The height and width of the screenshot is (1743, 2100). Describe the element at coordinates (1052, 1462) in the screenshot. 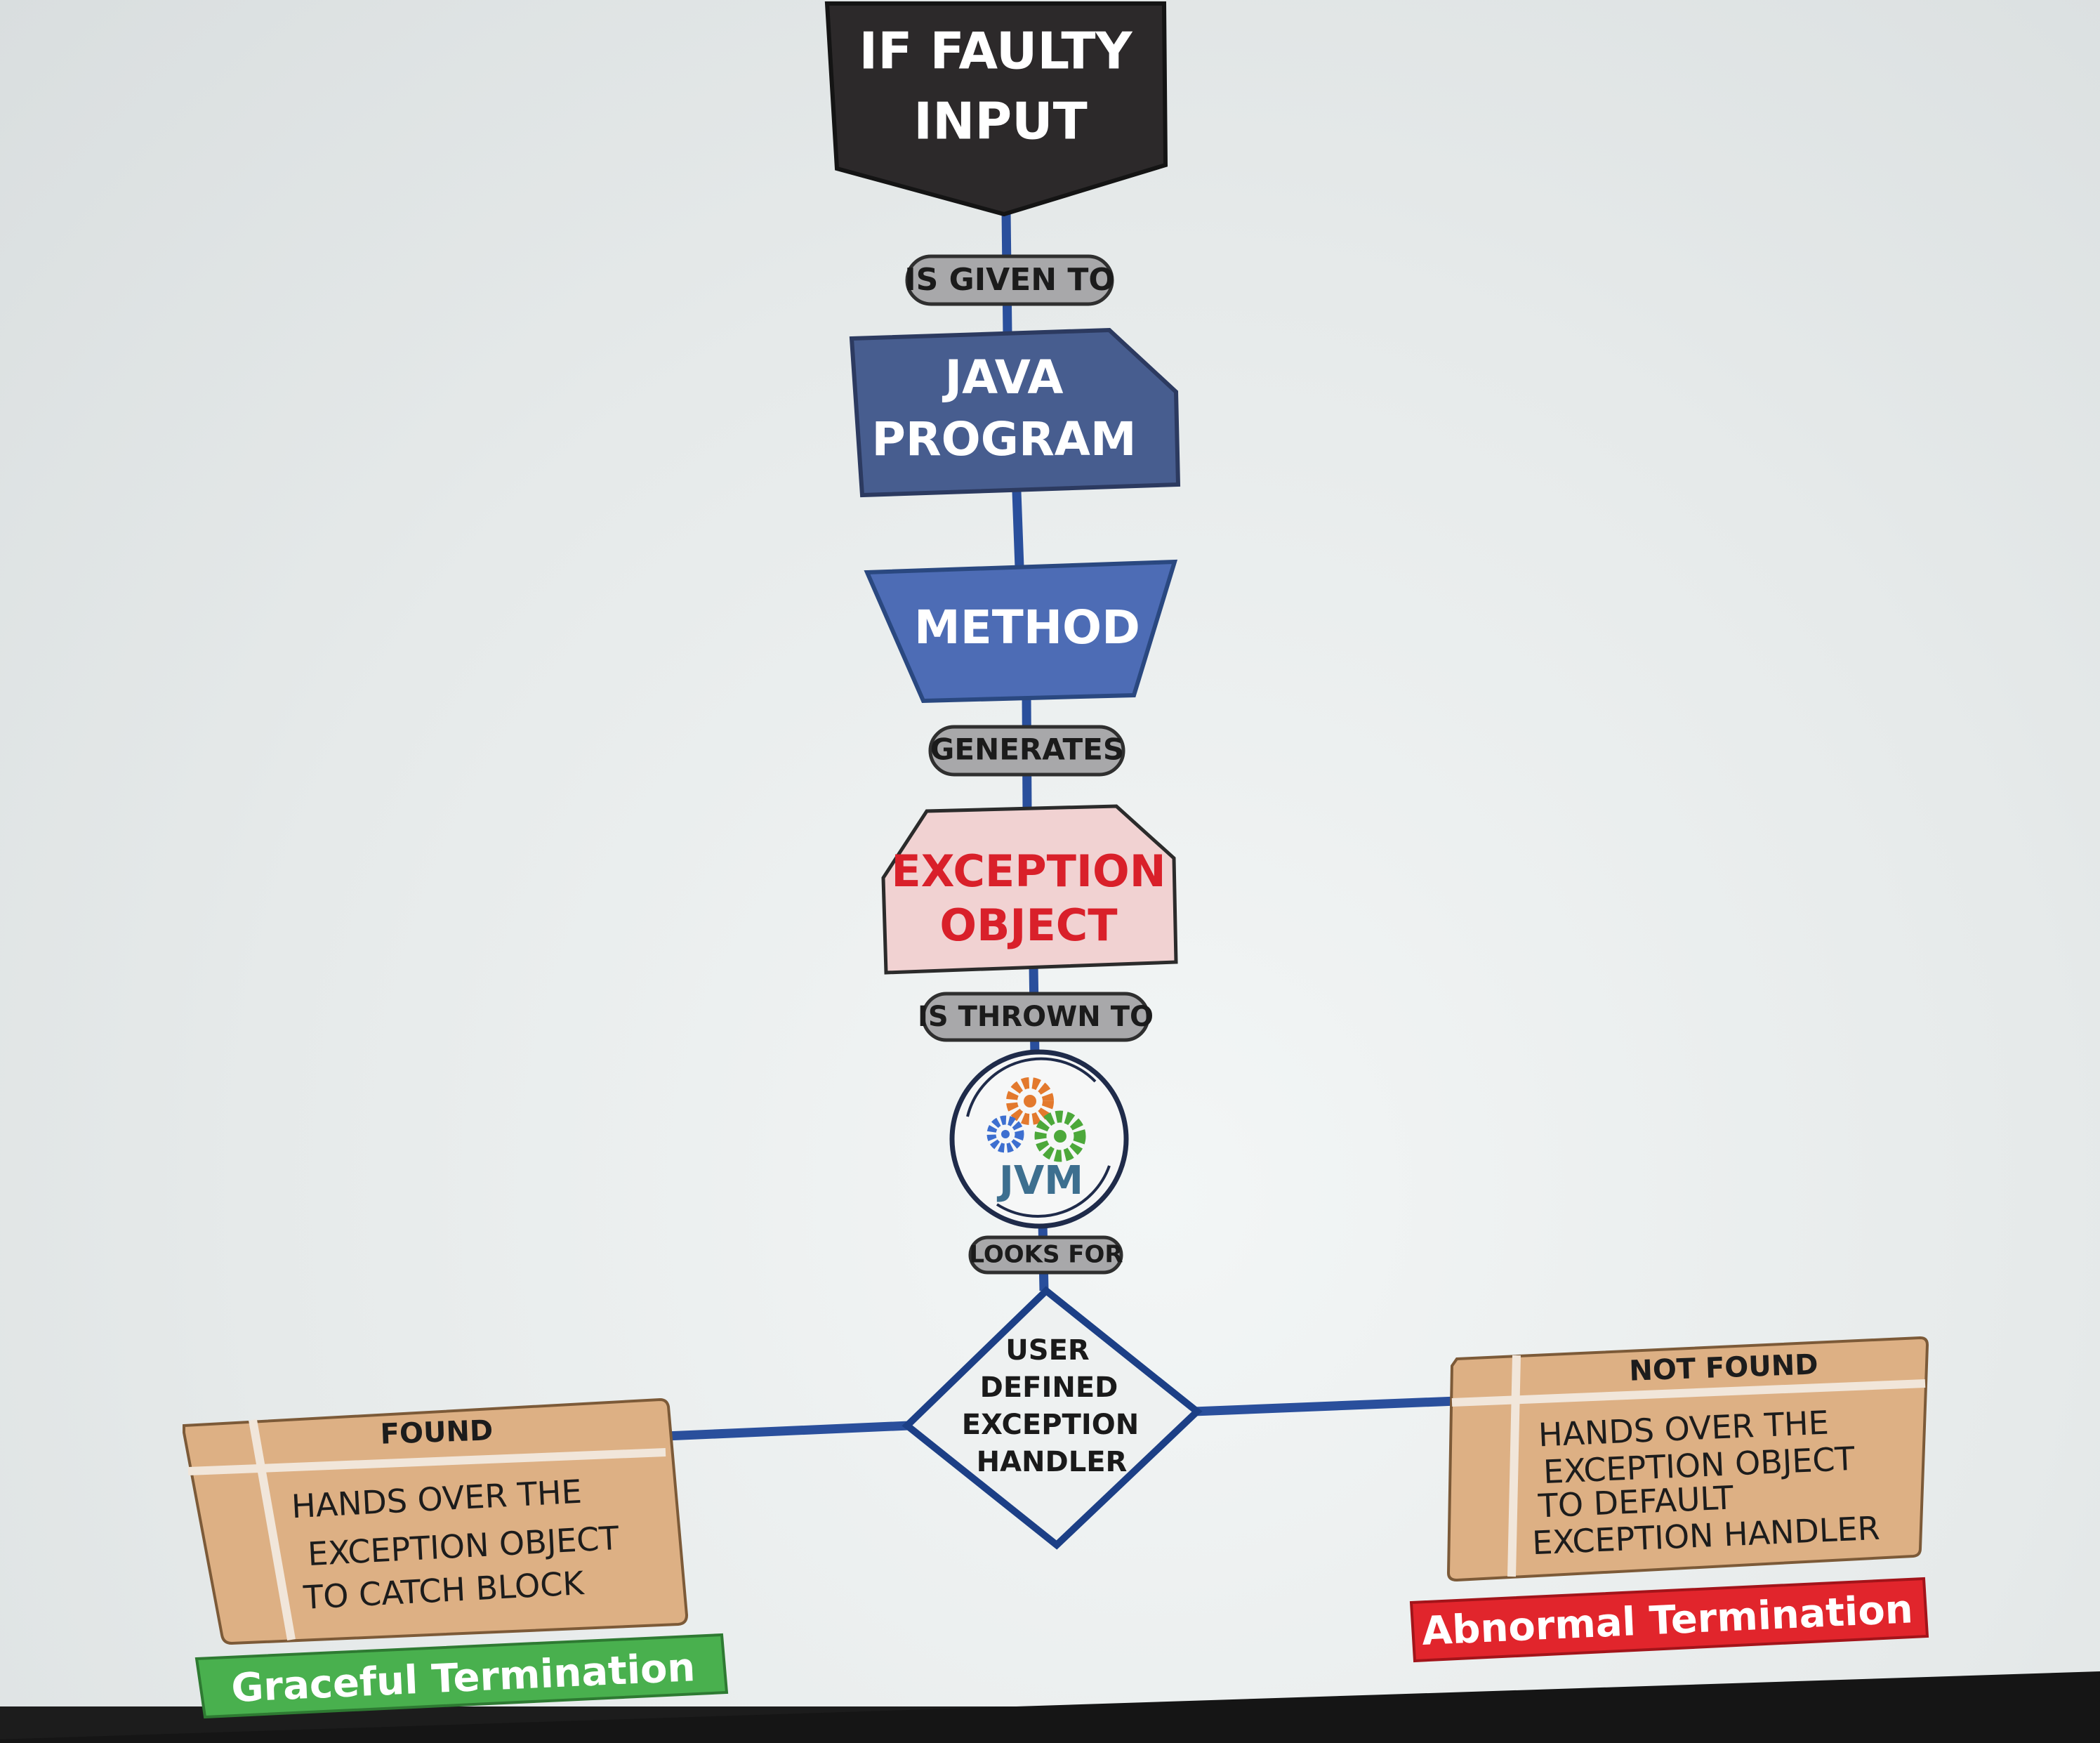

I see `decision-label-line4: HANDLER` at that location.